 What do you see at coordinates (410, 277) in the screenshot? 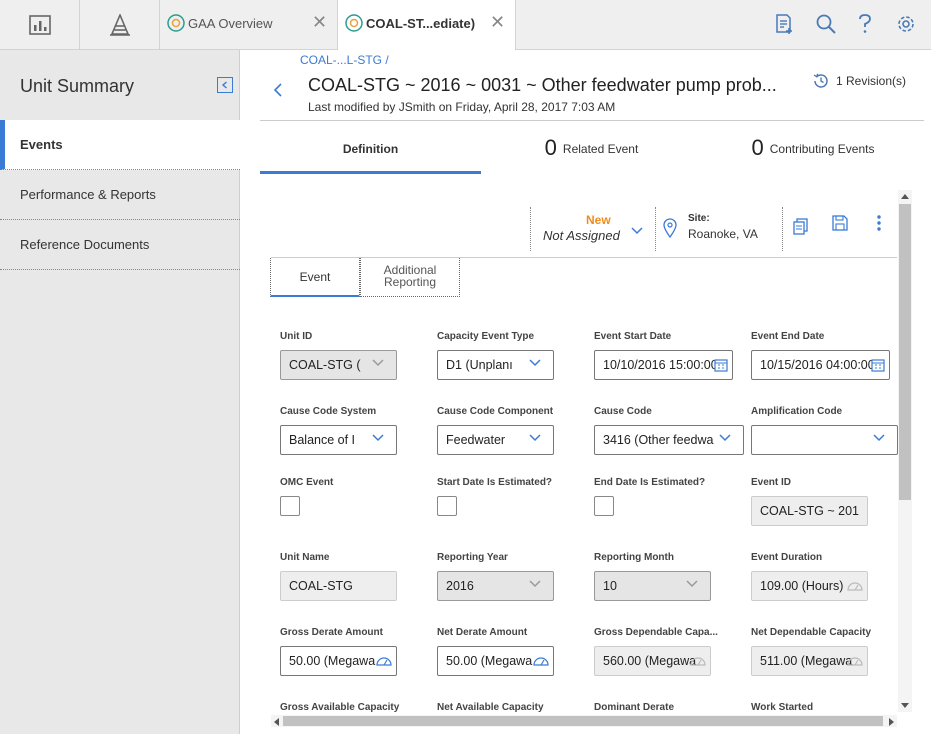
I see `tab-additional-reporting: Additional Reporting` at bounding box center [410, 277].